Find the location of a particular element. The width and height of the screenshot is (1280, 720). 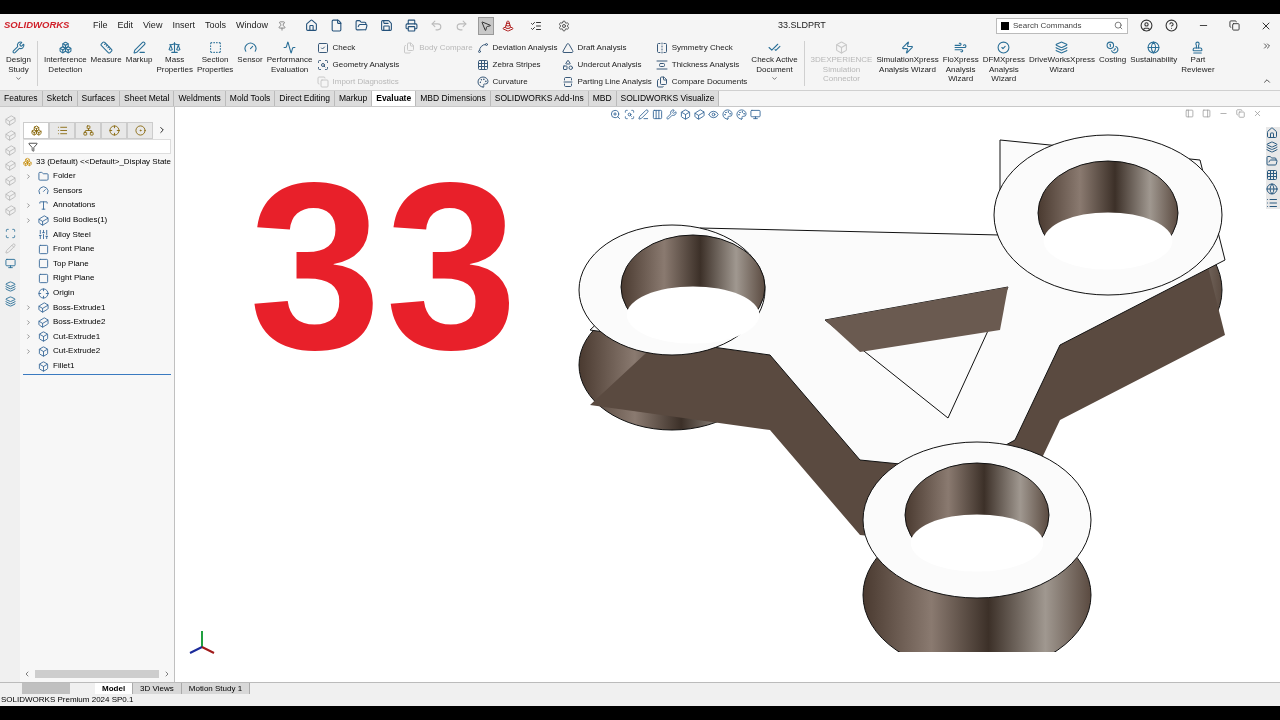

ribbon-button: Check is located at coordinates (358, 48).